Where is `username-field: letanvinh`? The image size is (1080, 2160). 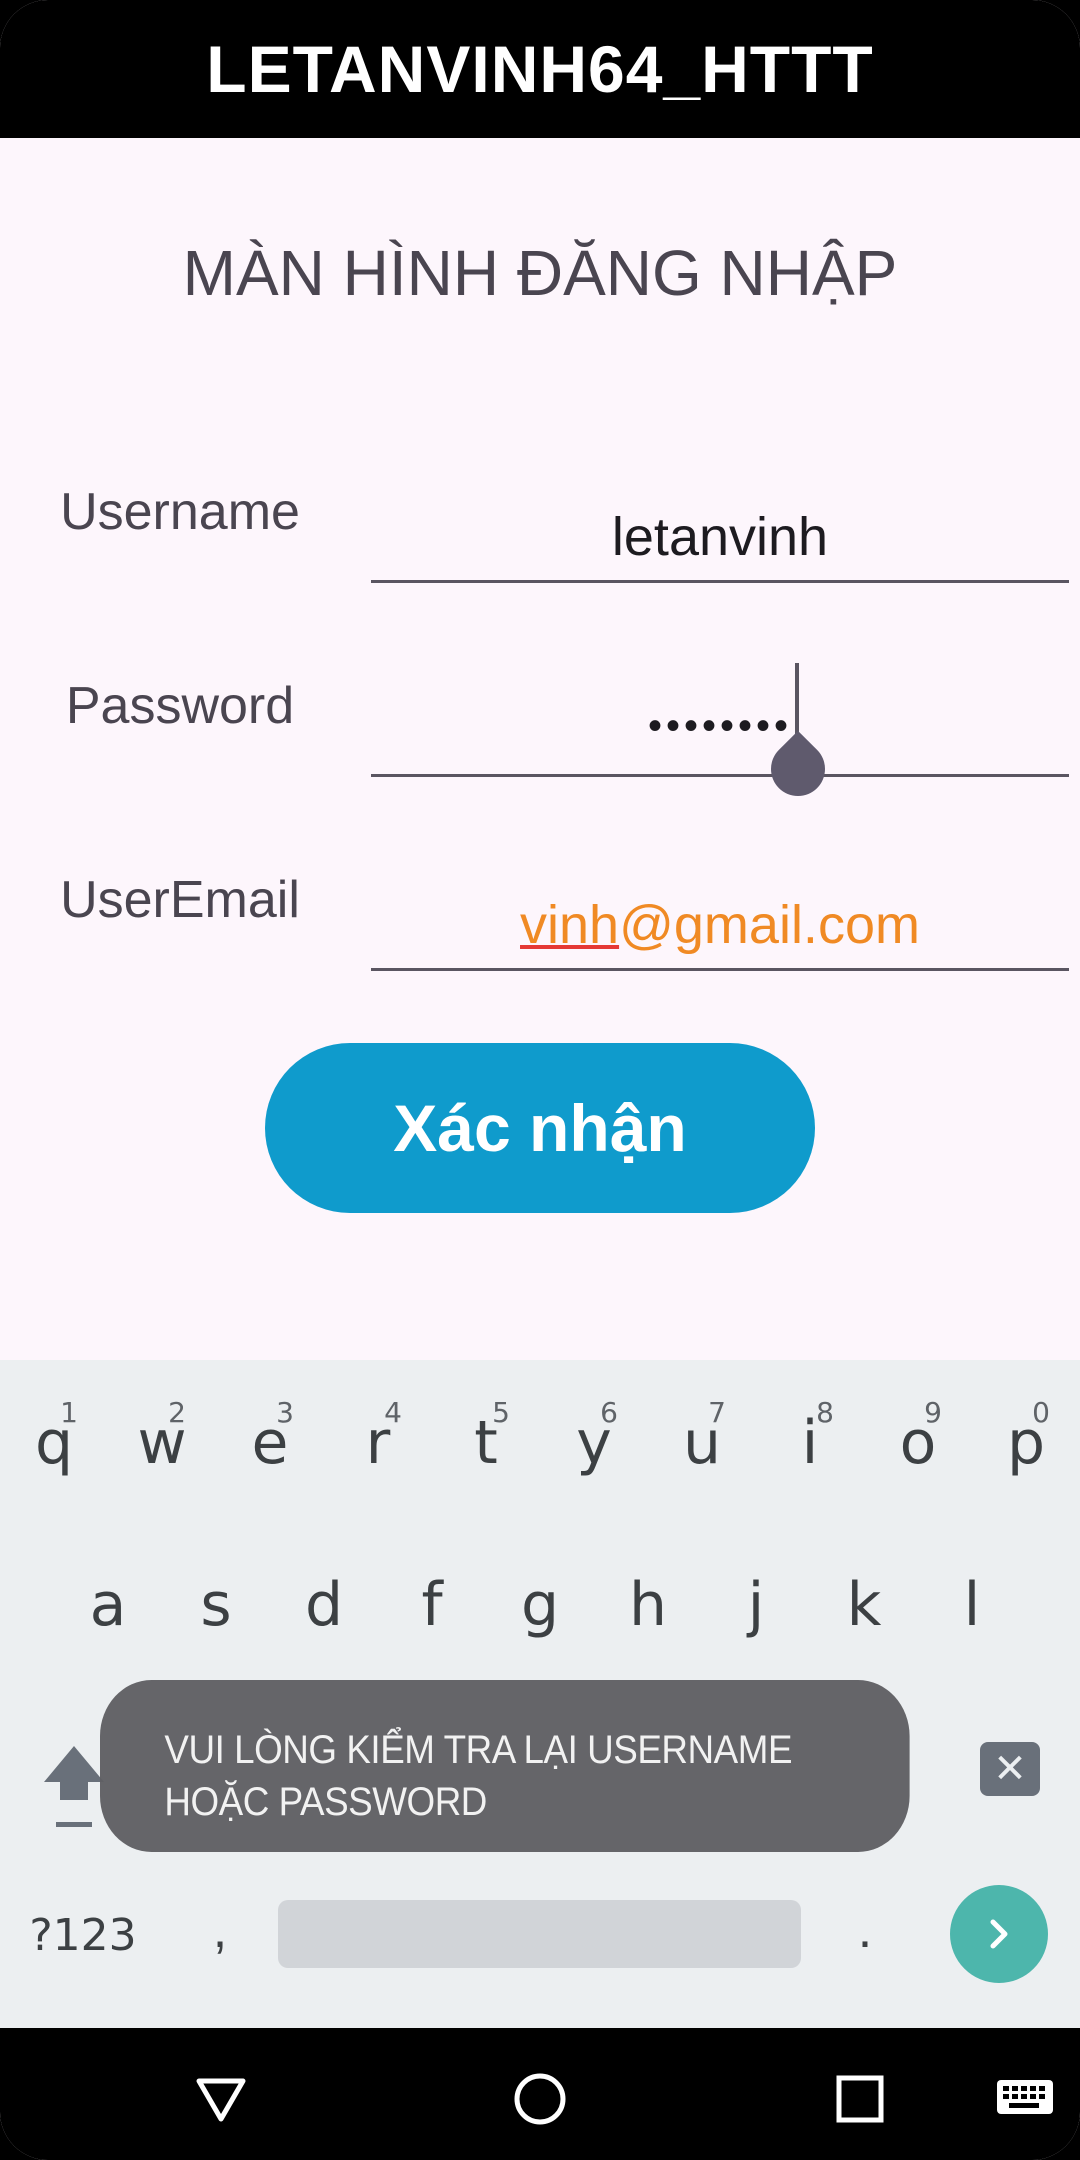
username-field: letanvinh is located at coordinates (720, 538).